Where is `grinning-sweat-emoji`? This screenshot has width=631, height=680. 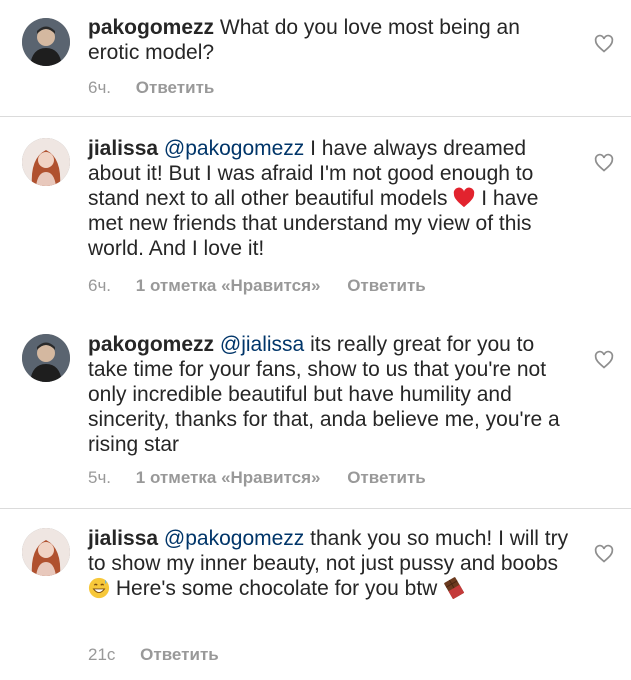 grinning-sweat-emoji is located at coordinates (99, 588).